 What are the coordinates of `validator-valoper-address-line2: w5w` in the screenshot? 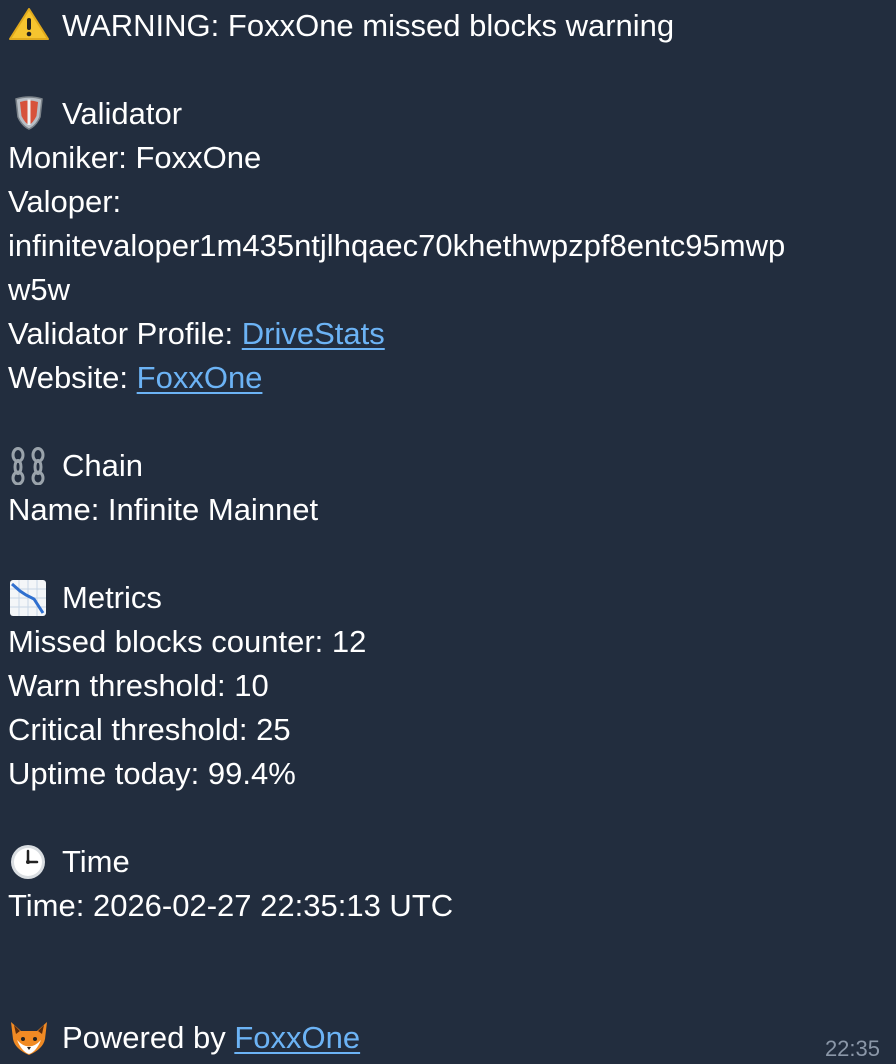 It's located at (39, 289).